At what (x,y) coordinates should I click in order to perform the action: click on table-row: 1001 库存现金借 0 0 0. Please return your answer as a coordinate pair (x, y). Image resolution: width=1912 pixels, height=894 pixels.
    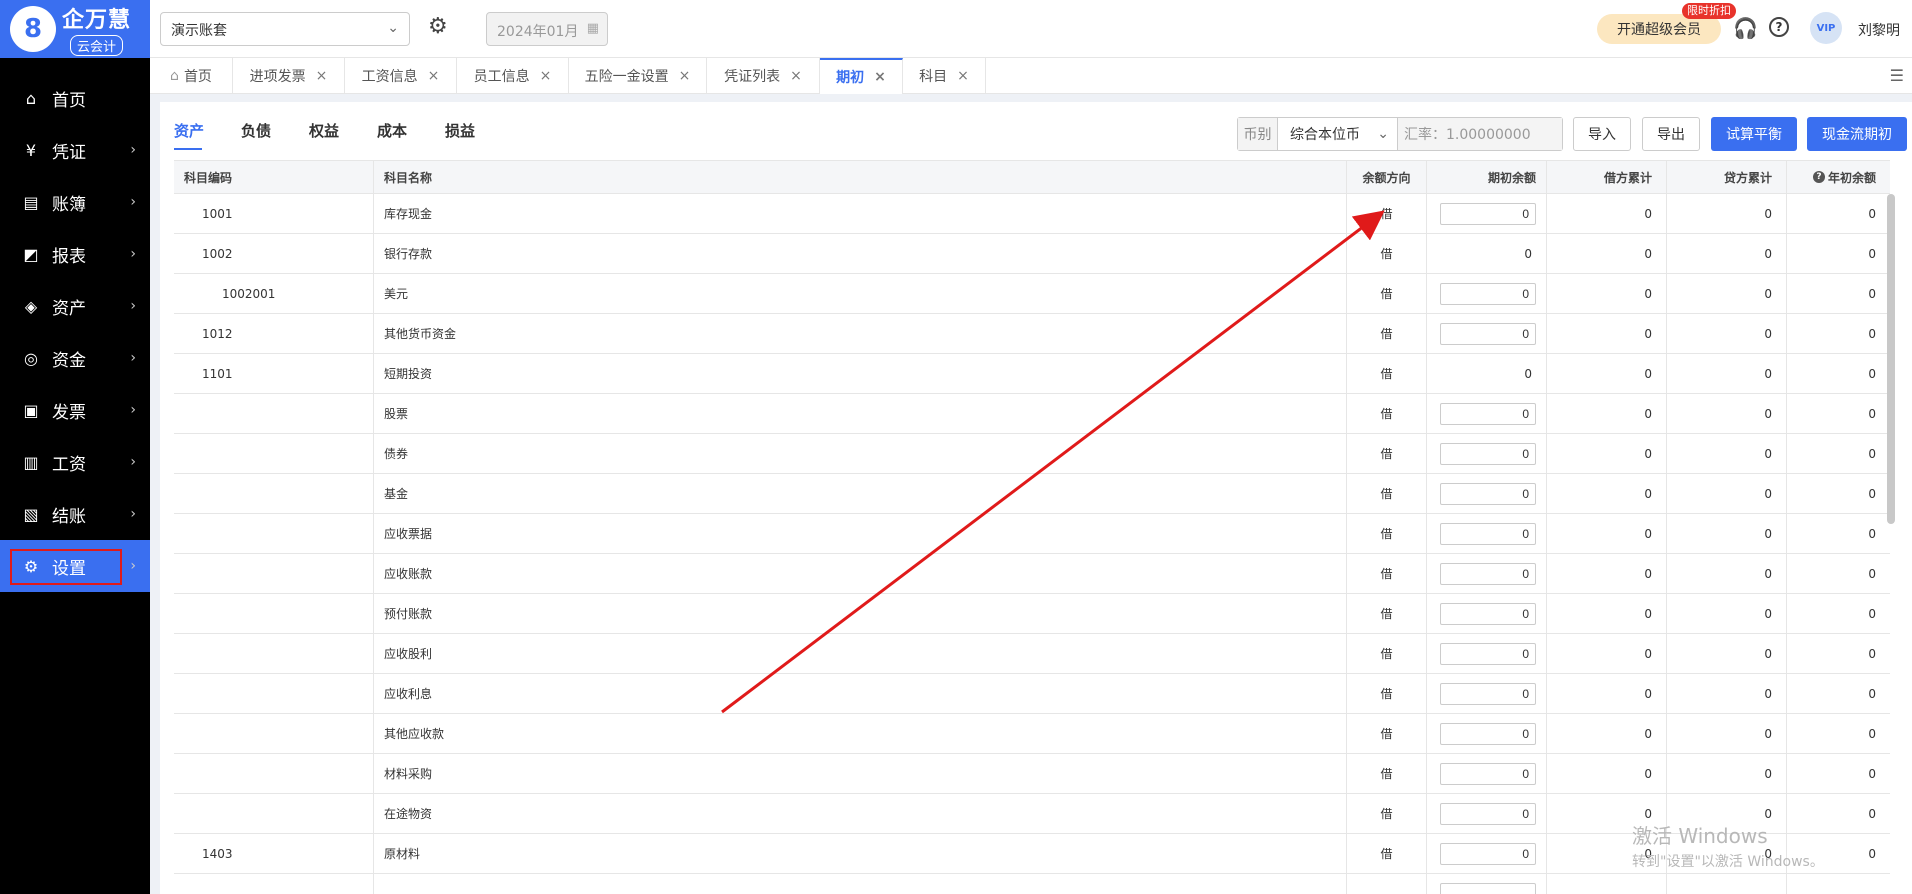
    Looking at the image, I should click on (1032, 214).